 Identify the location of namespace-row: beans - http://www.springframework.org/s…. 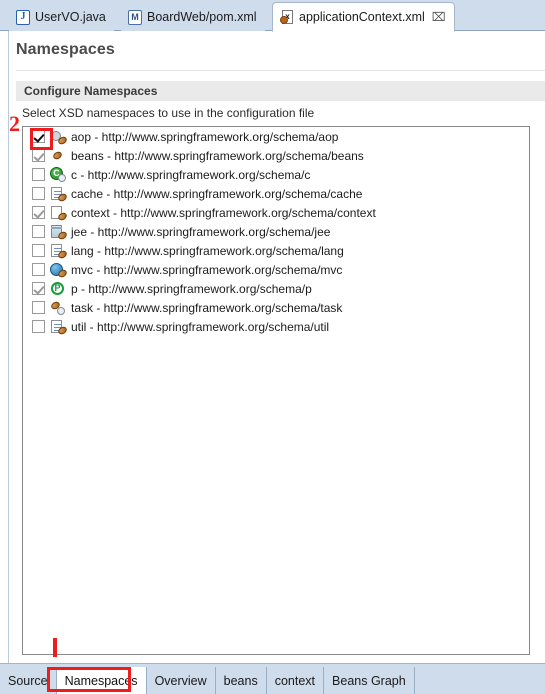
(276, 155).